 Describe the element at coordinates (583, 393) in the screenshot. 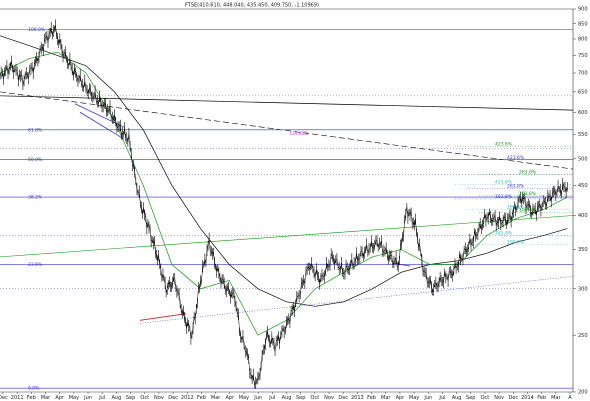

I see `y-tick-label: 200` at that location.